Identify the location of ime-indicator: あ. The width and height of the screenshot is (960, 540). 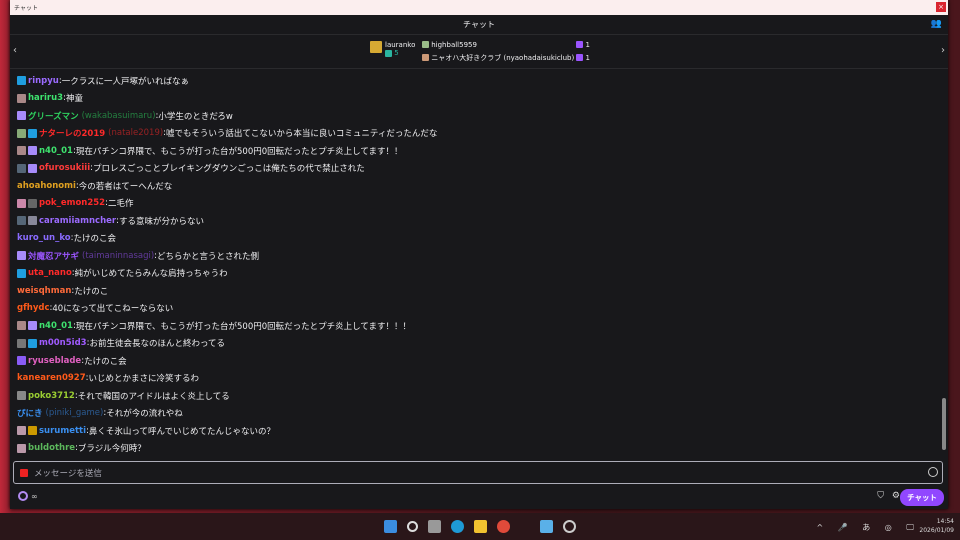
(869, 527).